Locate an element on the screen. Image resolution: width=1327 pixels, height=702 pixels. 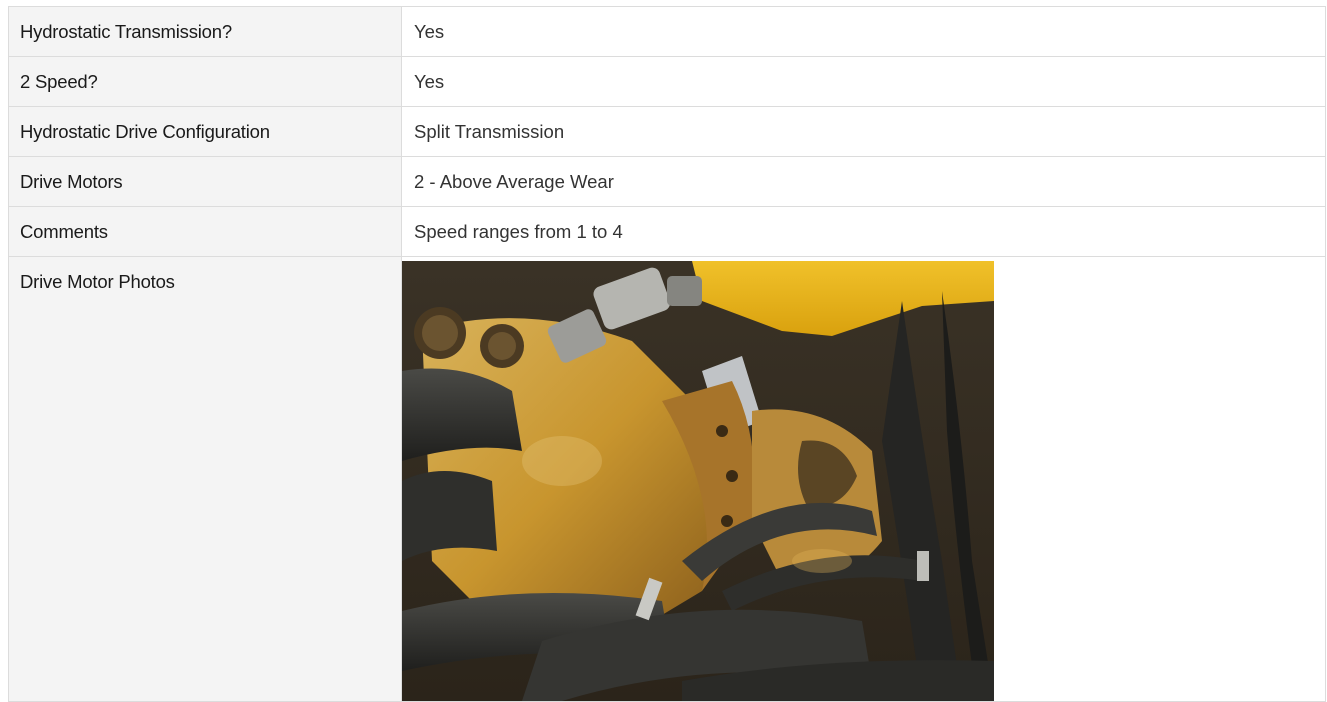
table-row: Hydrostatic Transmission? Yes is located at coordinates (667, 31).